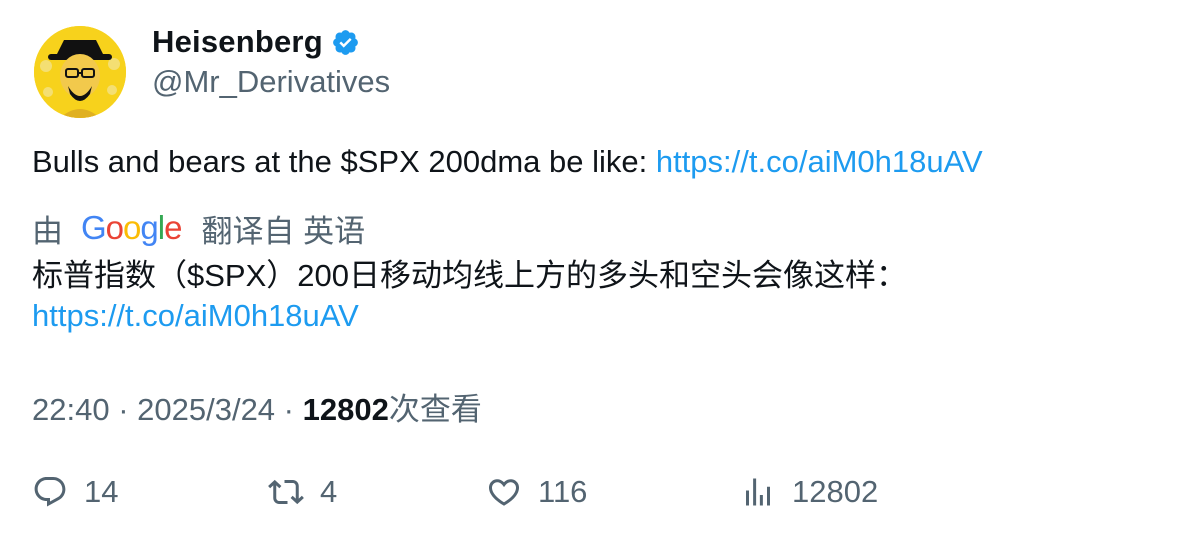  What do you see at coordinates (602, 492) in the screenshot?
I see `action-bar: 14 4 116 12802` at bounding box center [602, 492].